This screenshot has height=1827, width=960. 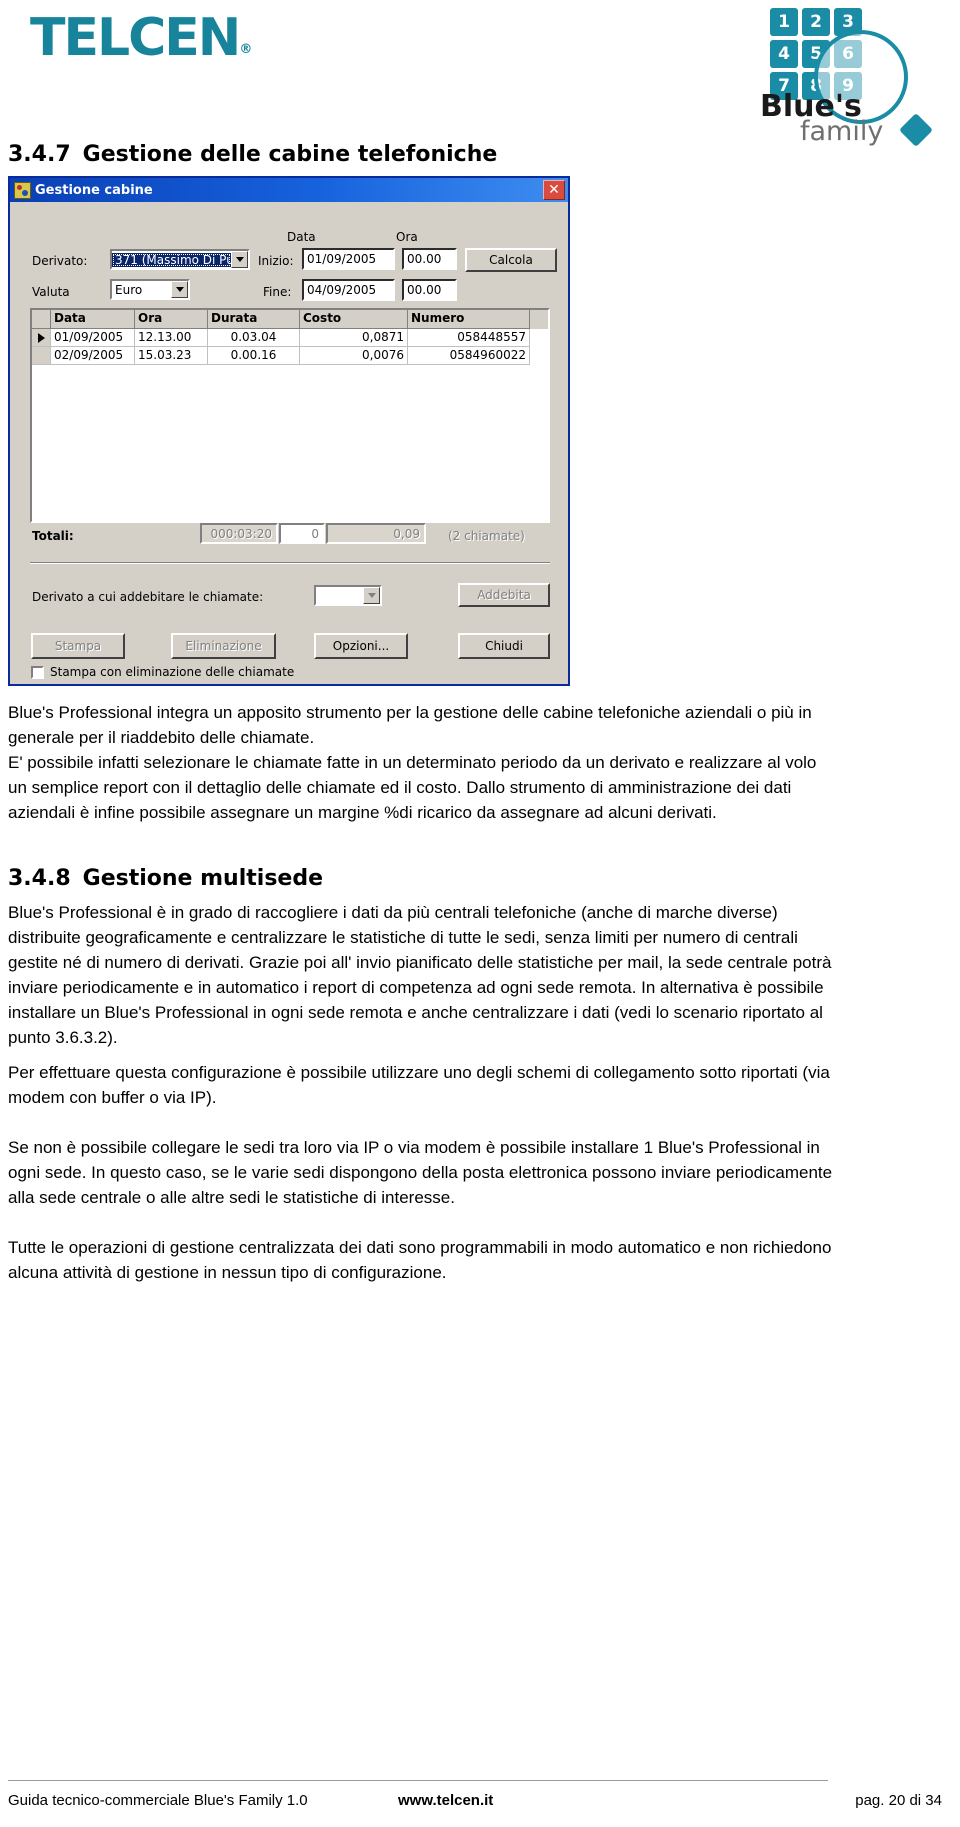 I want to click on telcen-logo: TELCEN®, so click(x=141, y=38).